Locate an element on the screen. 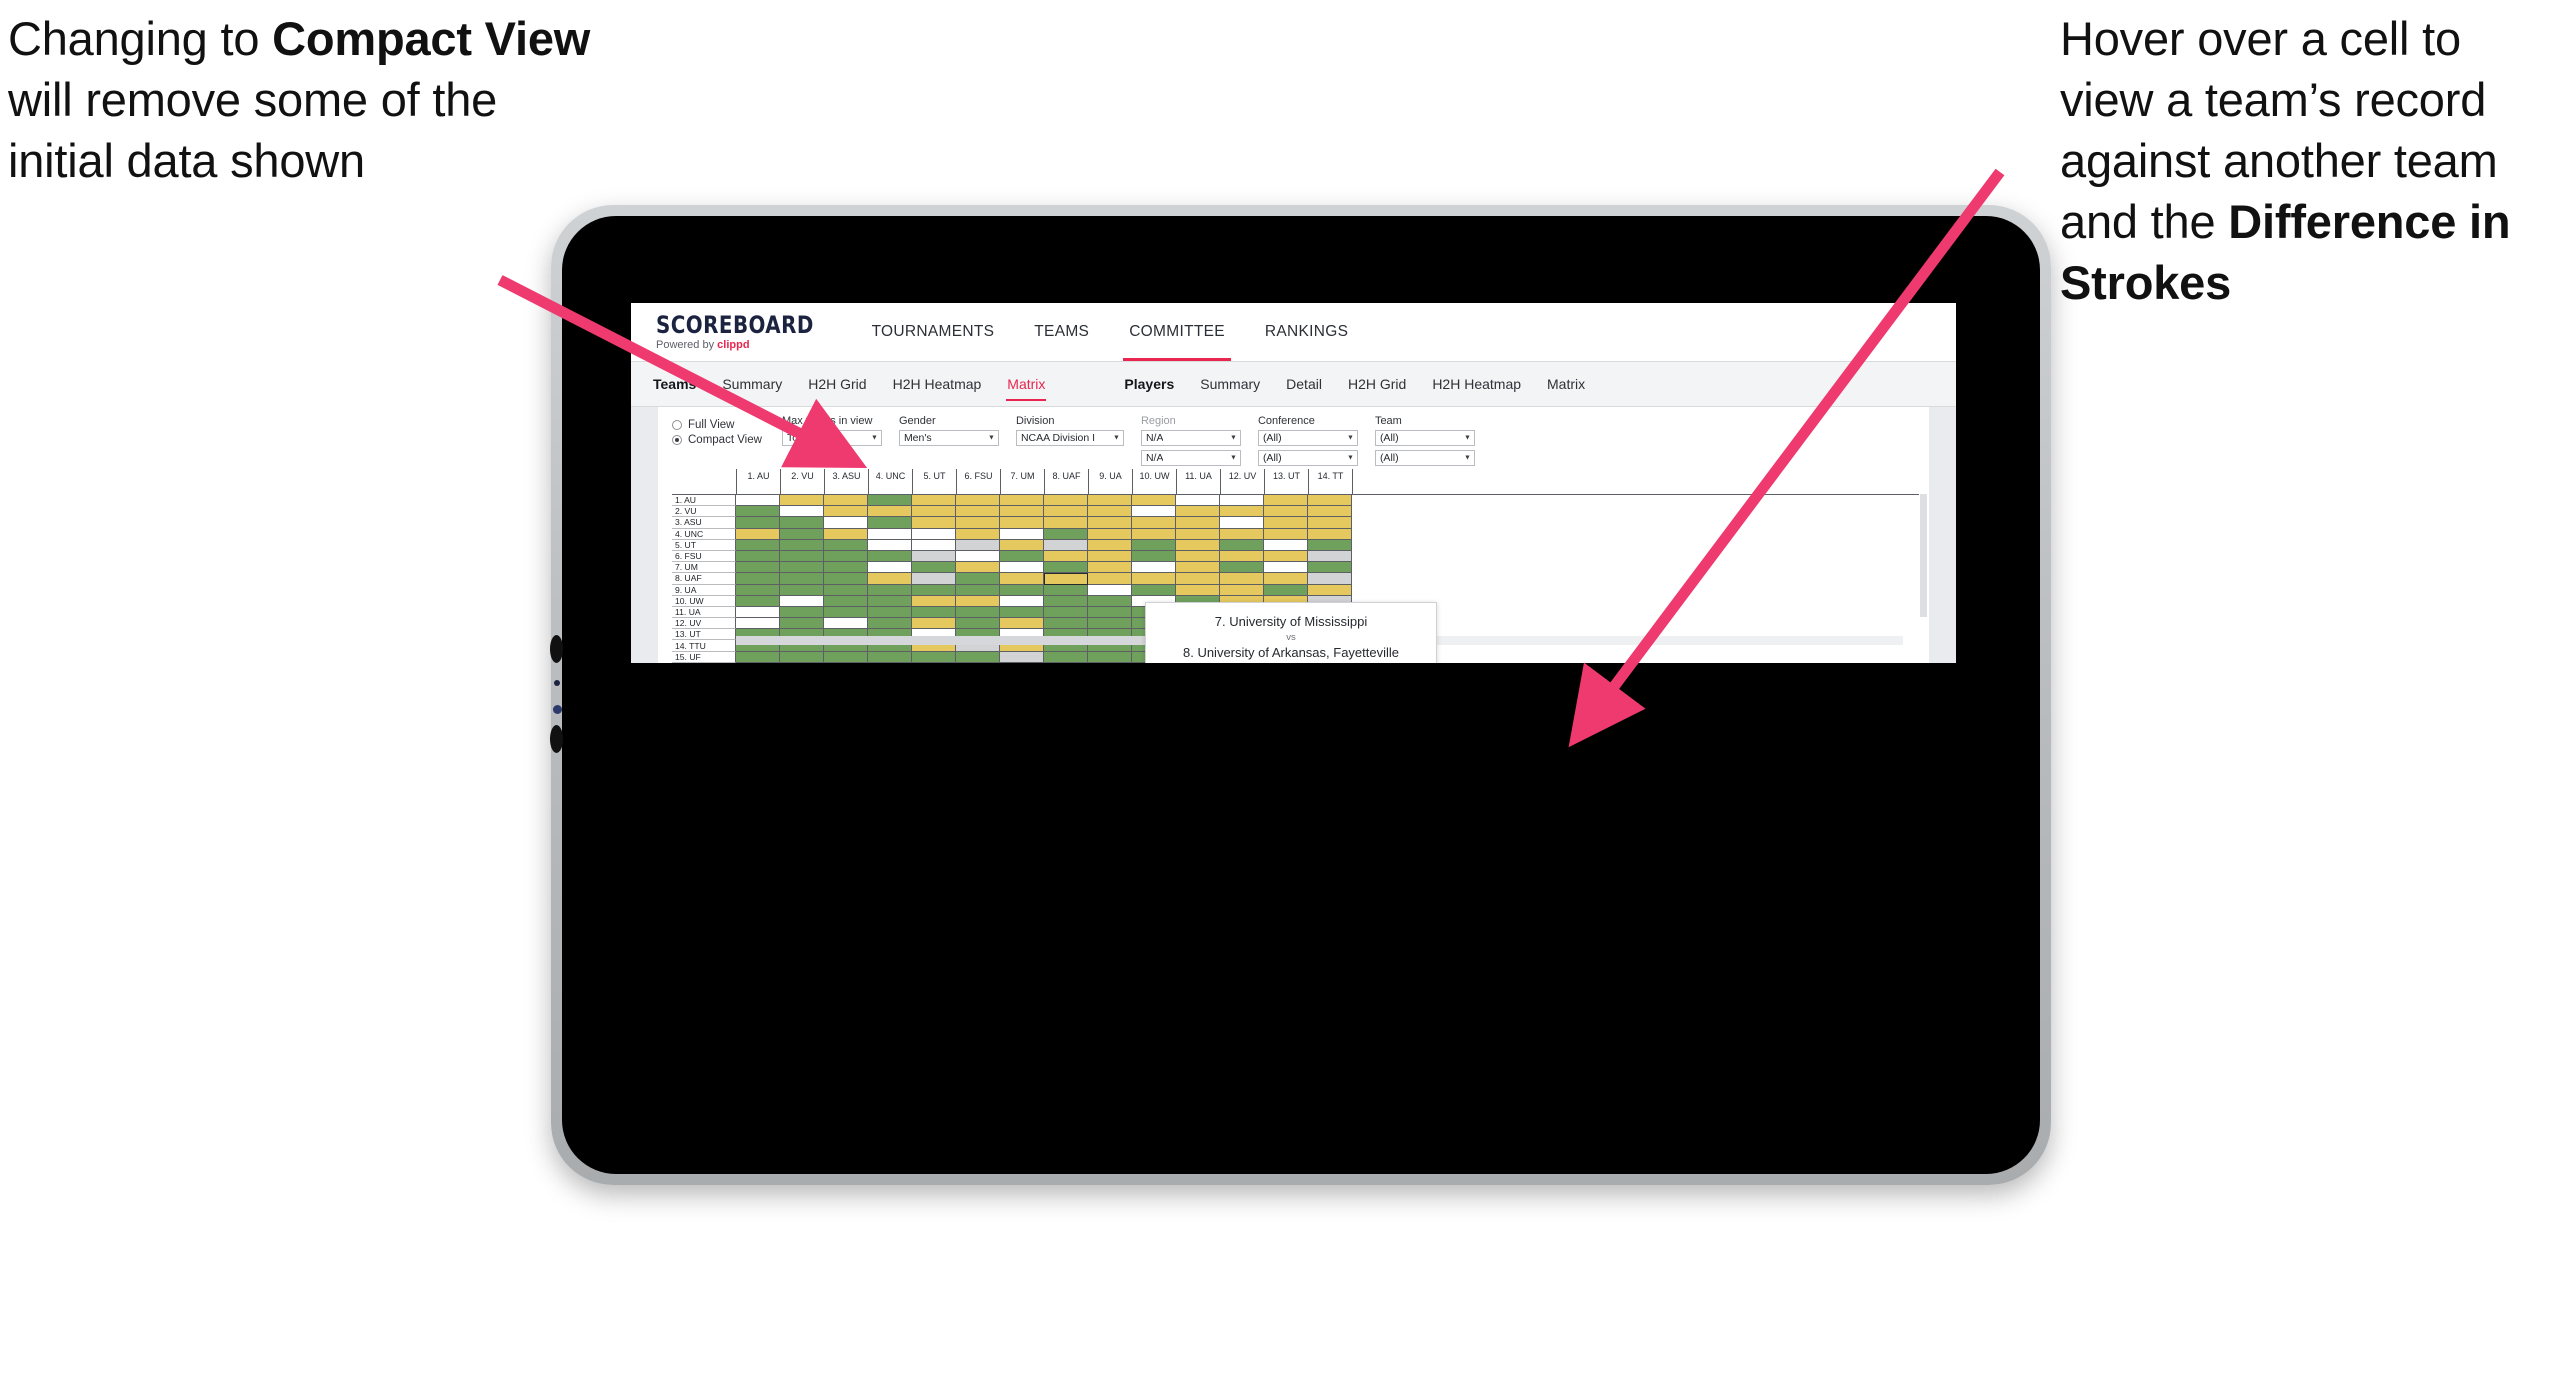  tab-players-summary: Summary is located at coordinates (1230, 384).